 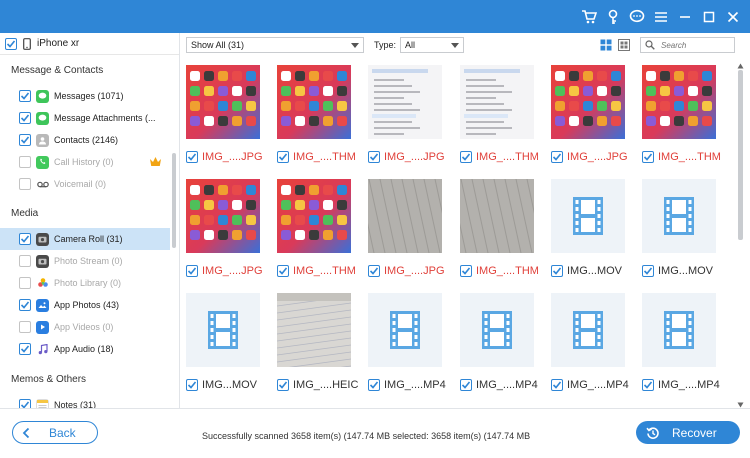 What do you see at coordinates (589, 17) in the screenshot?
I see `cart-icon` at bounding box center [589, 17].